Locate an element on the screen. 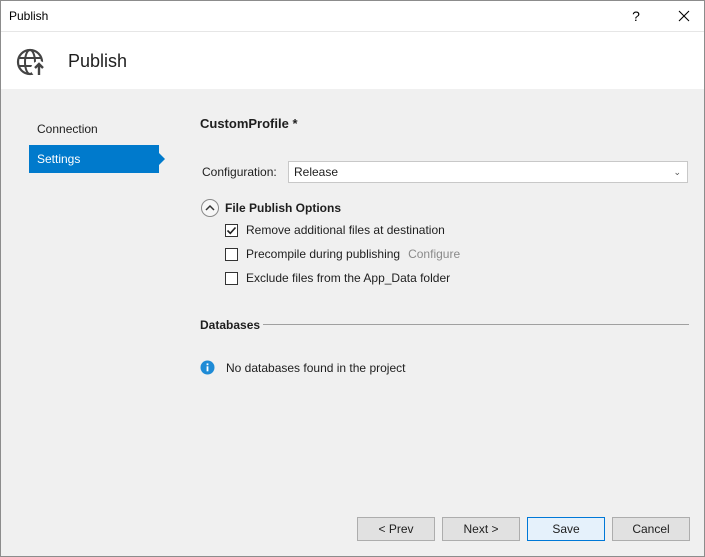 The height and width of the screenshot is (557, 705). cancel-button: Cancel is located at coordinates (651, 529).